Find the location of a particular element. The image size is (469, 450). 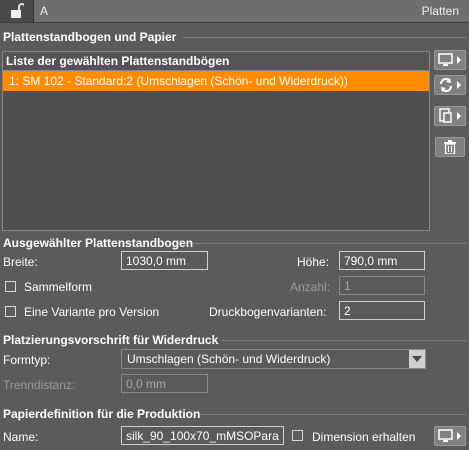

anzahl-input: 1 is located at coordinates (382, 285).